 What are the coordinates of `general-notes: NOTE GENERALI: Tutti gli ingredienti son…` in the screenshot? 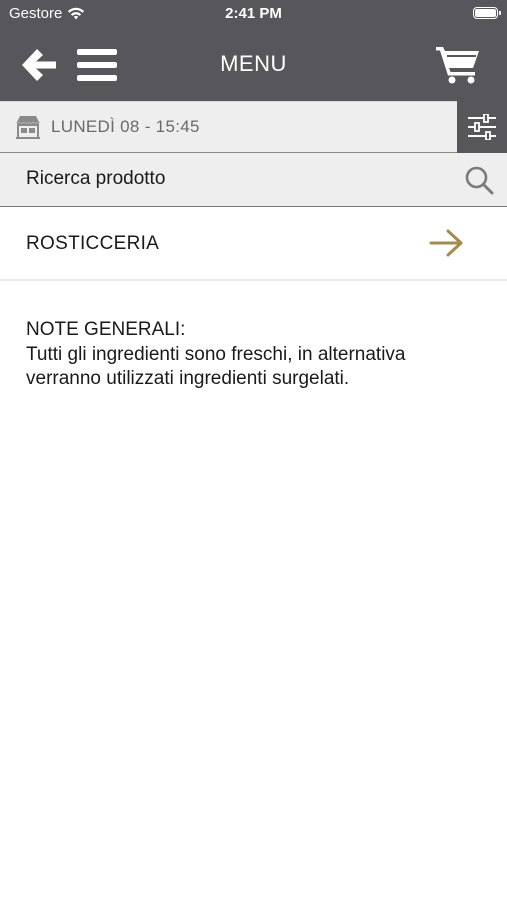 It's located at (251, 355).